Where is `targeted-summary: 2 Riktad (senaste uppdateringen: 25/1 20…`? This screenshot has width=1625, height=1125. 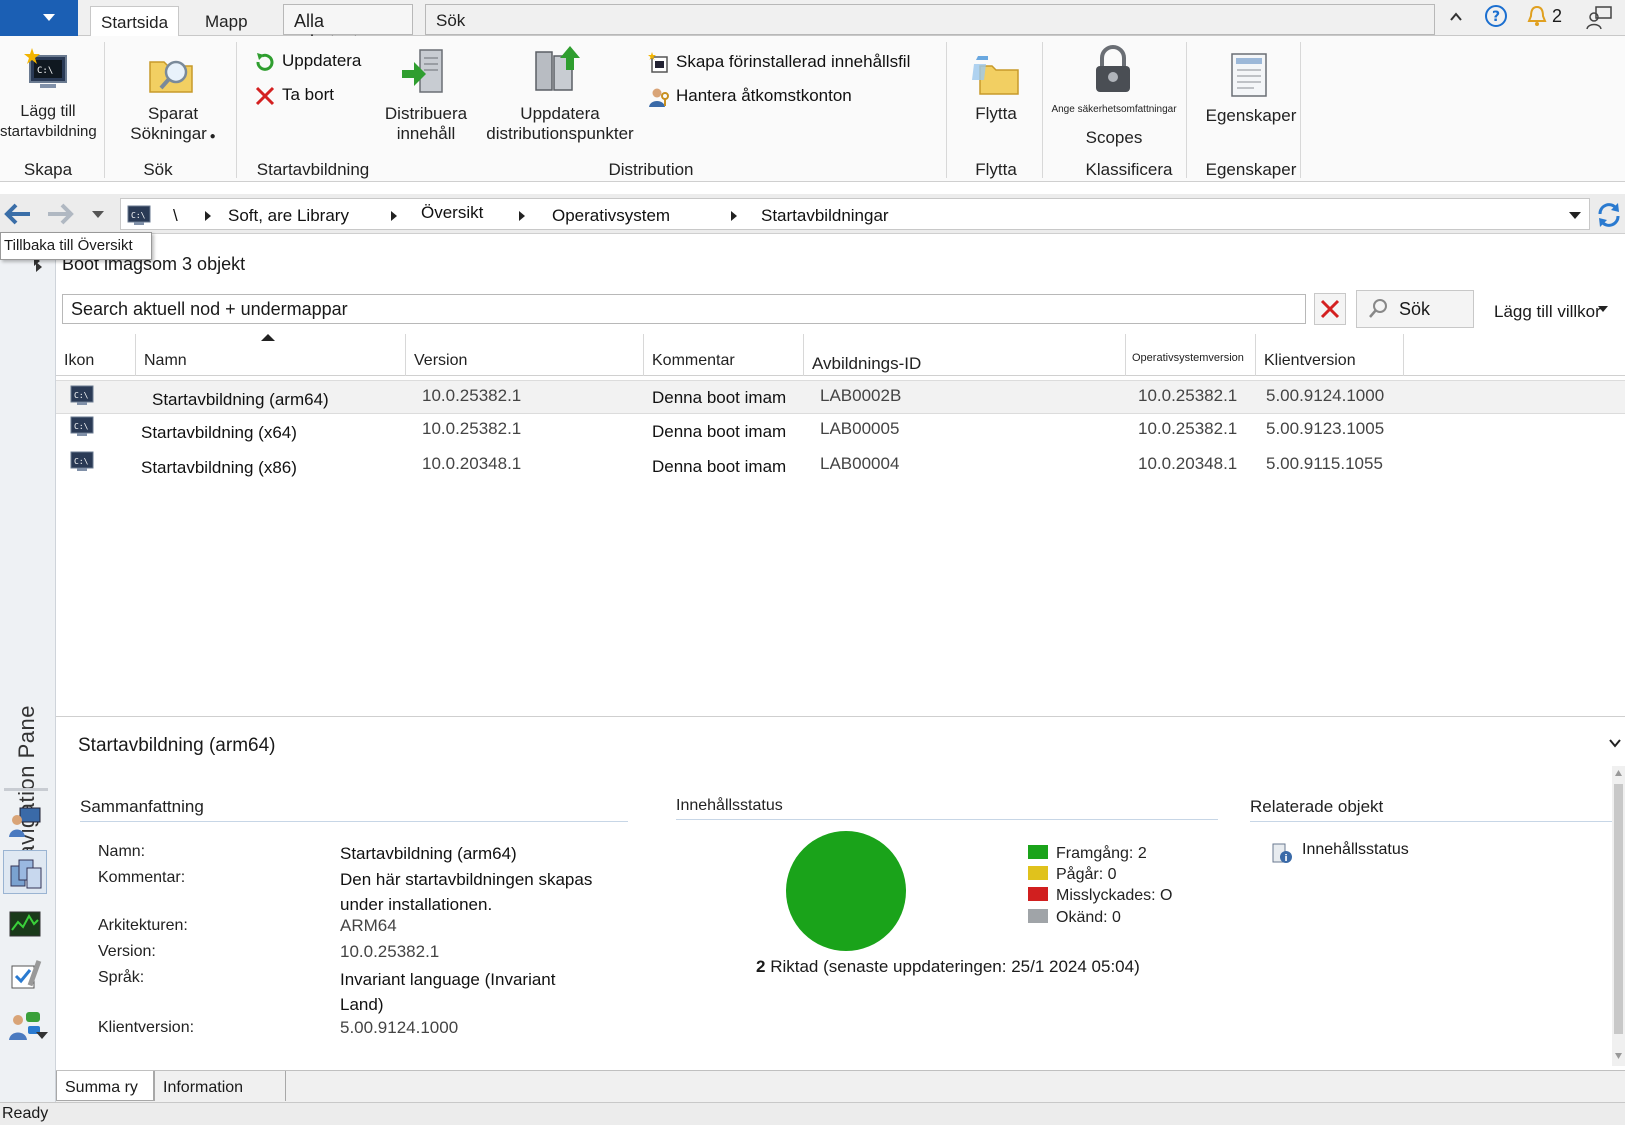 targeted-summary: 2 Riktad (senaste uppdateringen: 25/1 20… is located at coordinates (948, 967).